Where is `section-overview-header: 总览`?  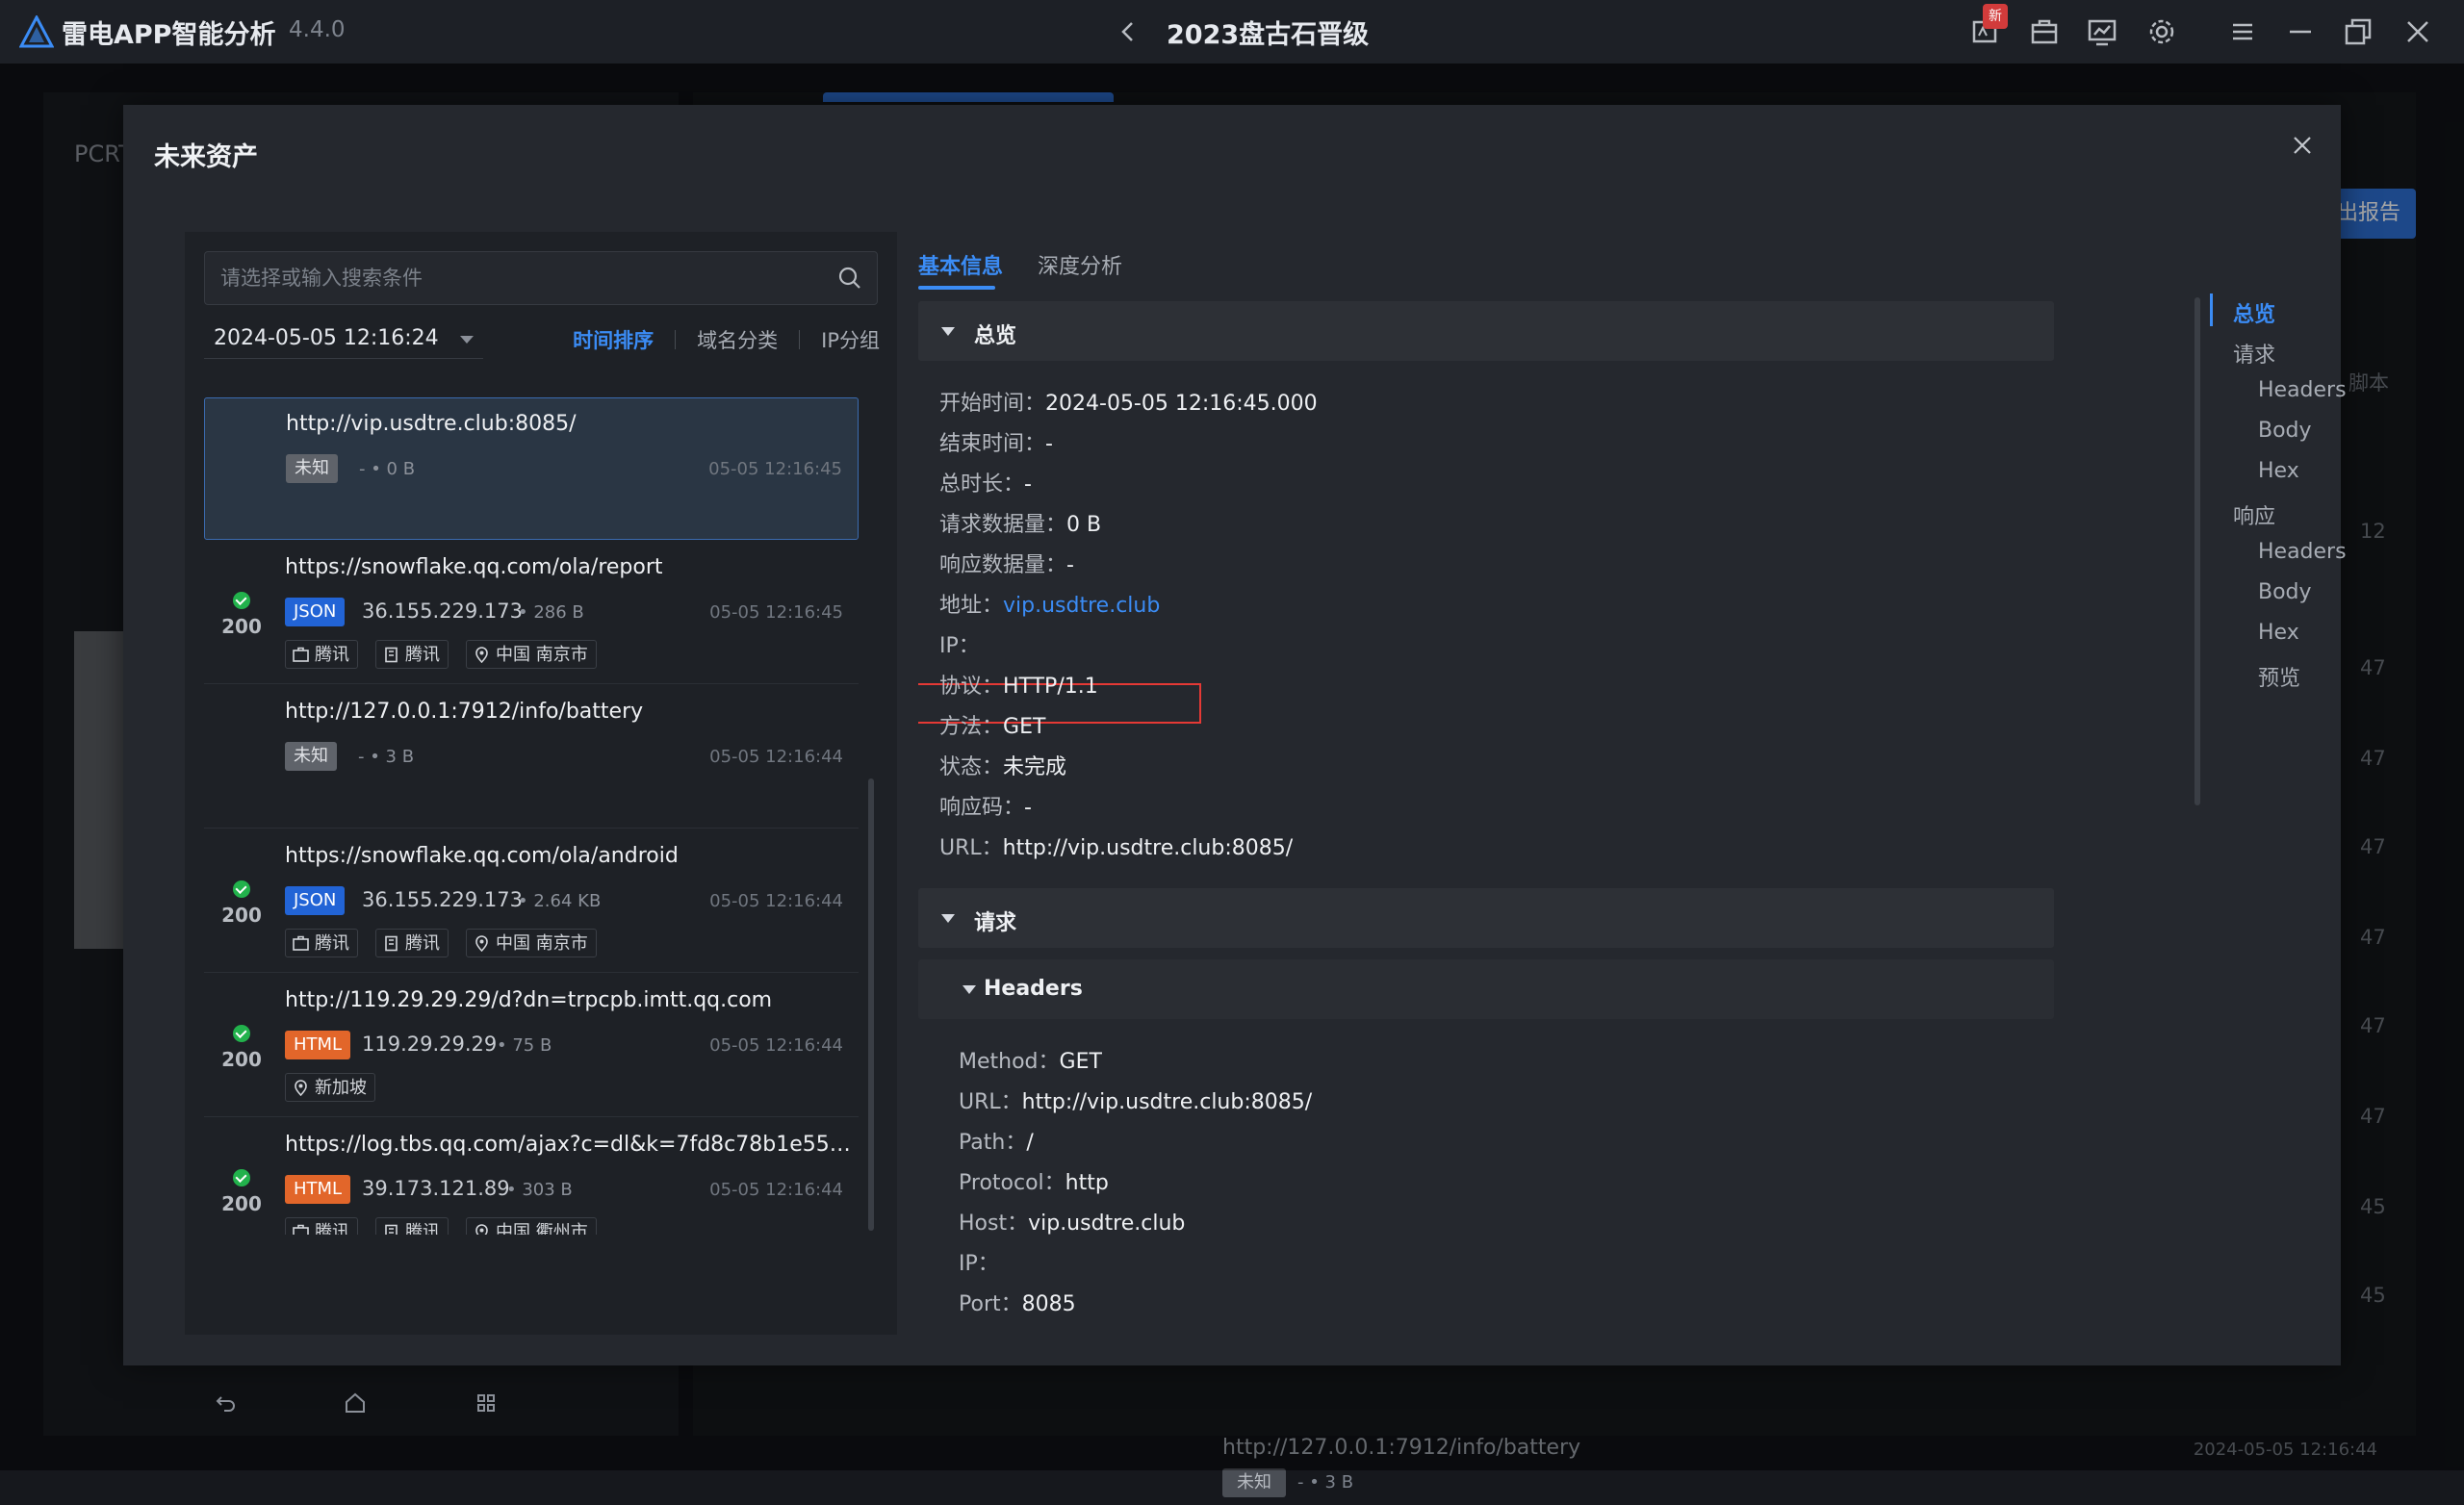
section-overview-header: 总览 is located at coordinates (1486, 331).